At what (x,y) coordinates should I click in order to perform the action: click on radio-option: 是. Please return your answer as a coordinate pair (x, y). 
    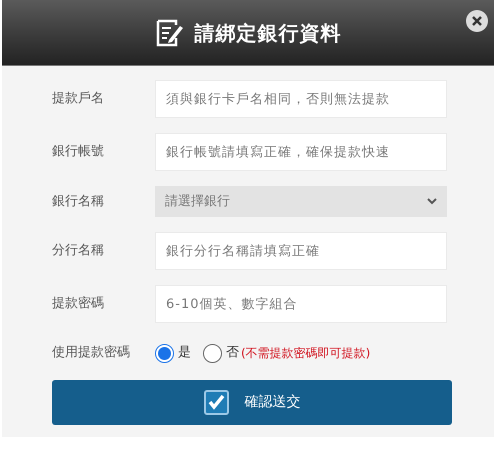
    Looking at the image, I should click on (173, 353).